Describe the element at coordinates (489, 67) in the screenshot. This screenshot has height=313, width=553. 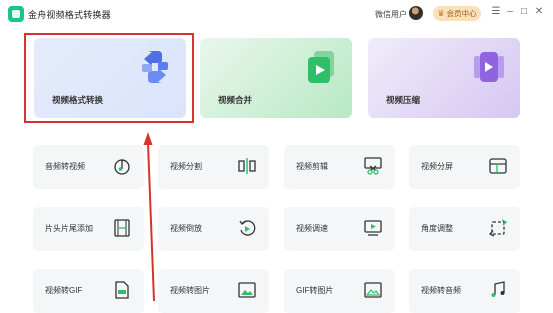
I see `video-compress-icon` at that location.